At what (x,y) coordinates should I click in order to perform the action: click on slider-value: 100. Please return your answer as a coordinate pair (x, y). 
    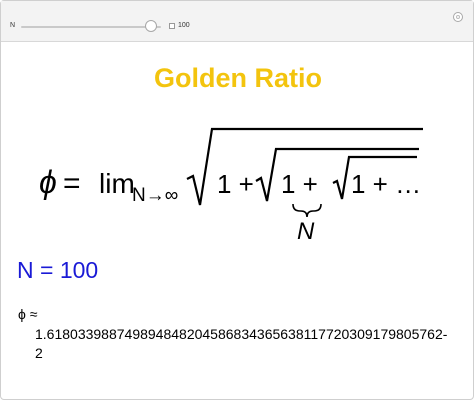
    Looking at the image, I should click on (184, 25).